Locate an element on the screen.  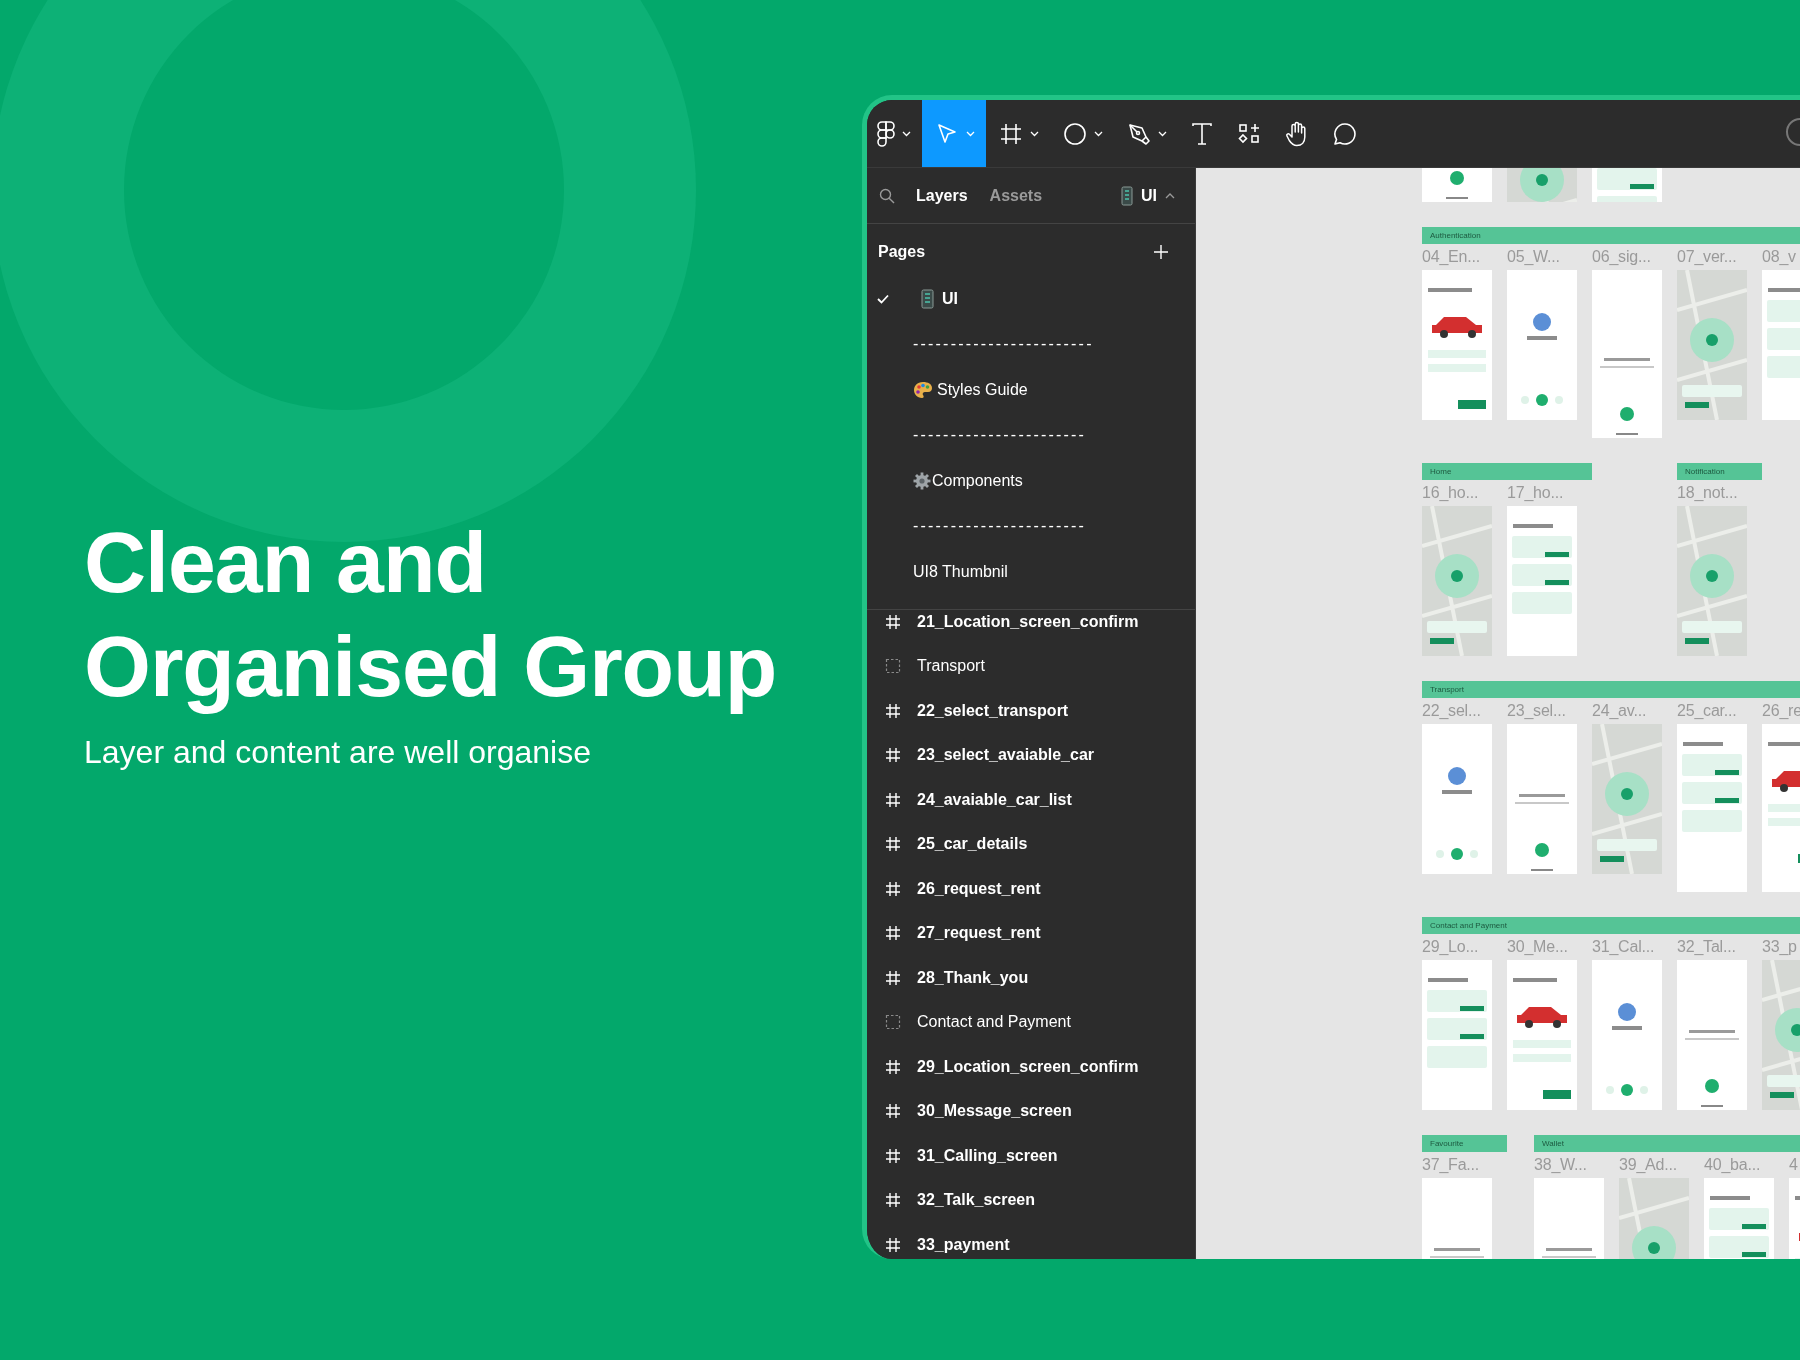
checkmark-icon is located at coordinates (883, 298).